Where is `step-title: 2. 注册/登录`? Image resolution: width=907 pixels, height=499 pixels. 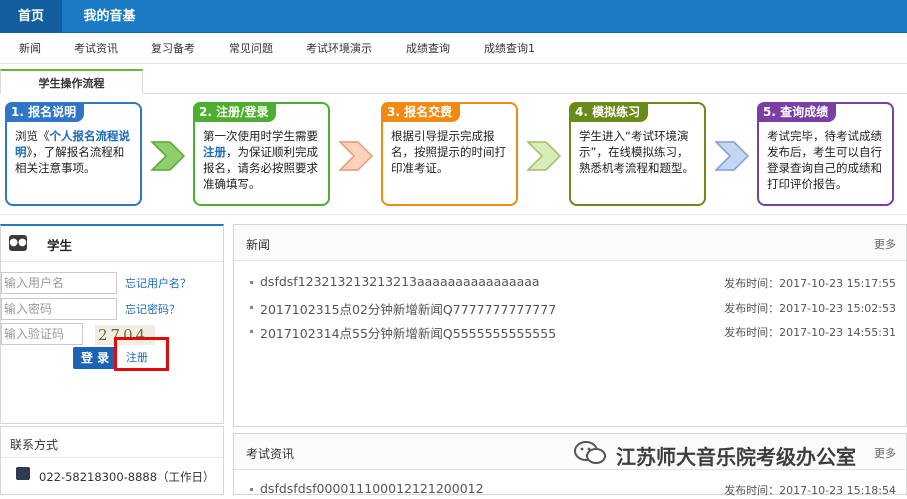 step-title: 2. 注册/登录 is located at coordinates (235, 112).